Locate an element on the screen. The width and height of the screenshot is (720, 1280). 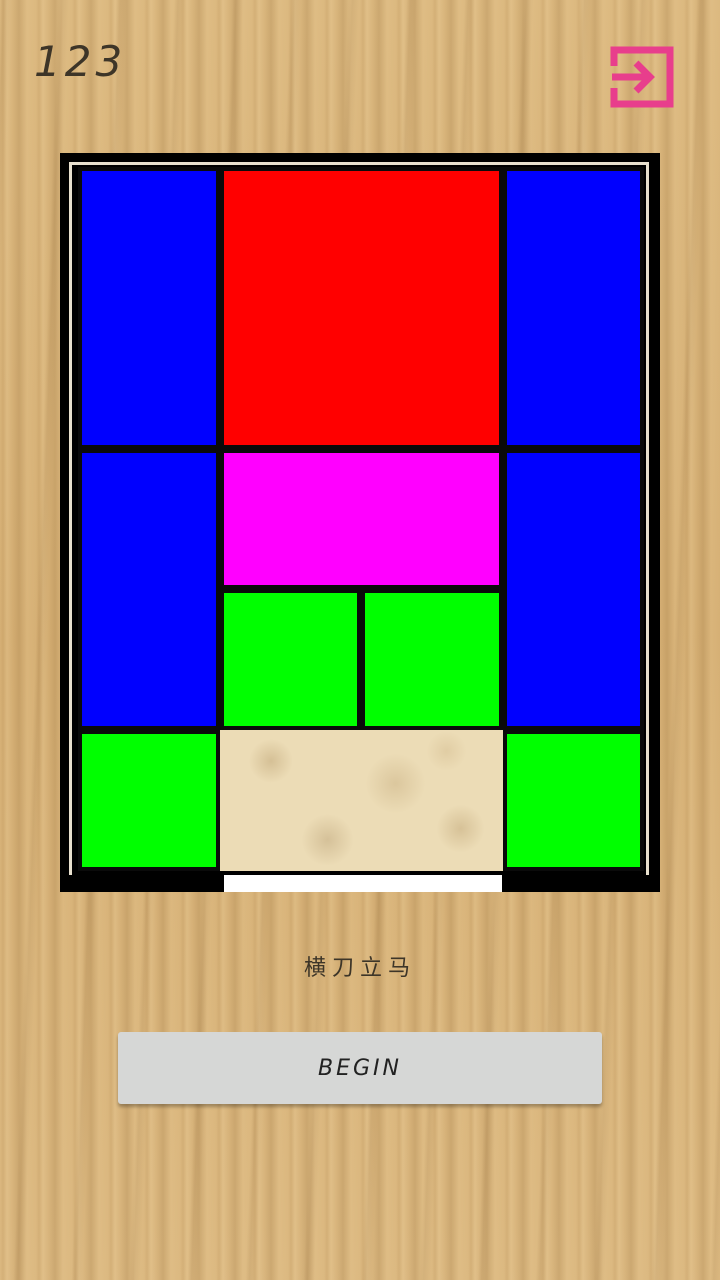
exit-icon is located at coordinates (642, 77).